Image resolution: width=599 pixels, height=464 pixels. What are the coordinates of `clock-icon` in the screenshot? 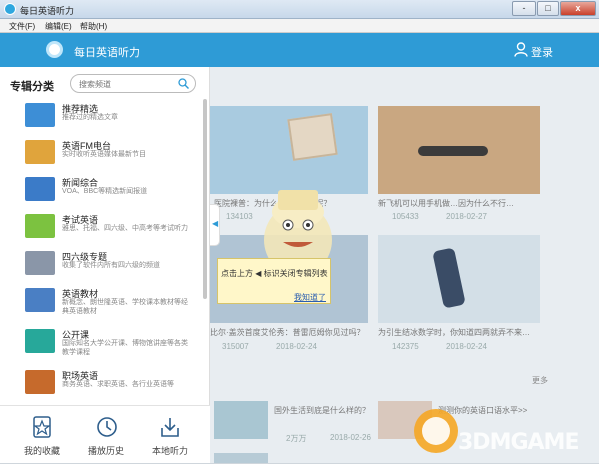 It's located at (107, 427).